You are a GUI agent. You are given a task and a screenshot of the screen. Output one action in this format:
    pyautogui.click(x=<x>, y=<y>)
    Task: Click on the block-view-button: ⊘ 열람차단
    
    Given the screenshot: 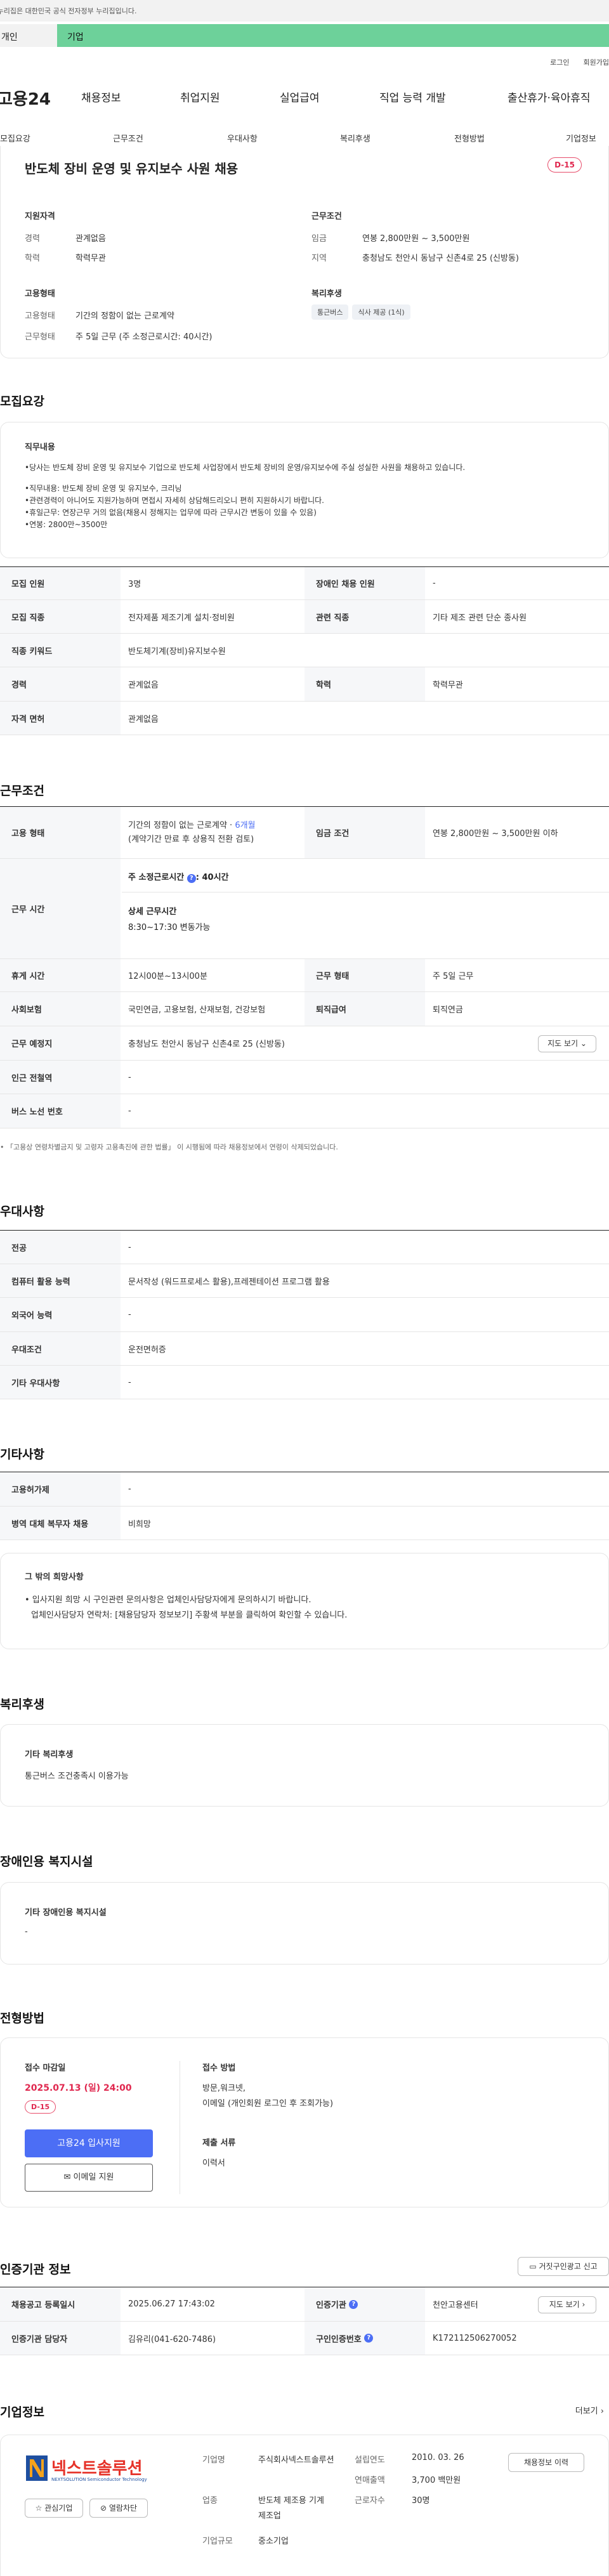 What is the action you would take?
    pyautogui.click(x=118, y=2509)
    